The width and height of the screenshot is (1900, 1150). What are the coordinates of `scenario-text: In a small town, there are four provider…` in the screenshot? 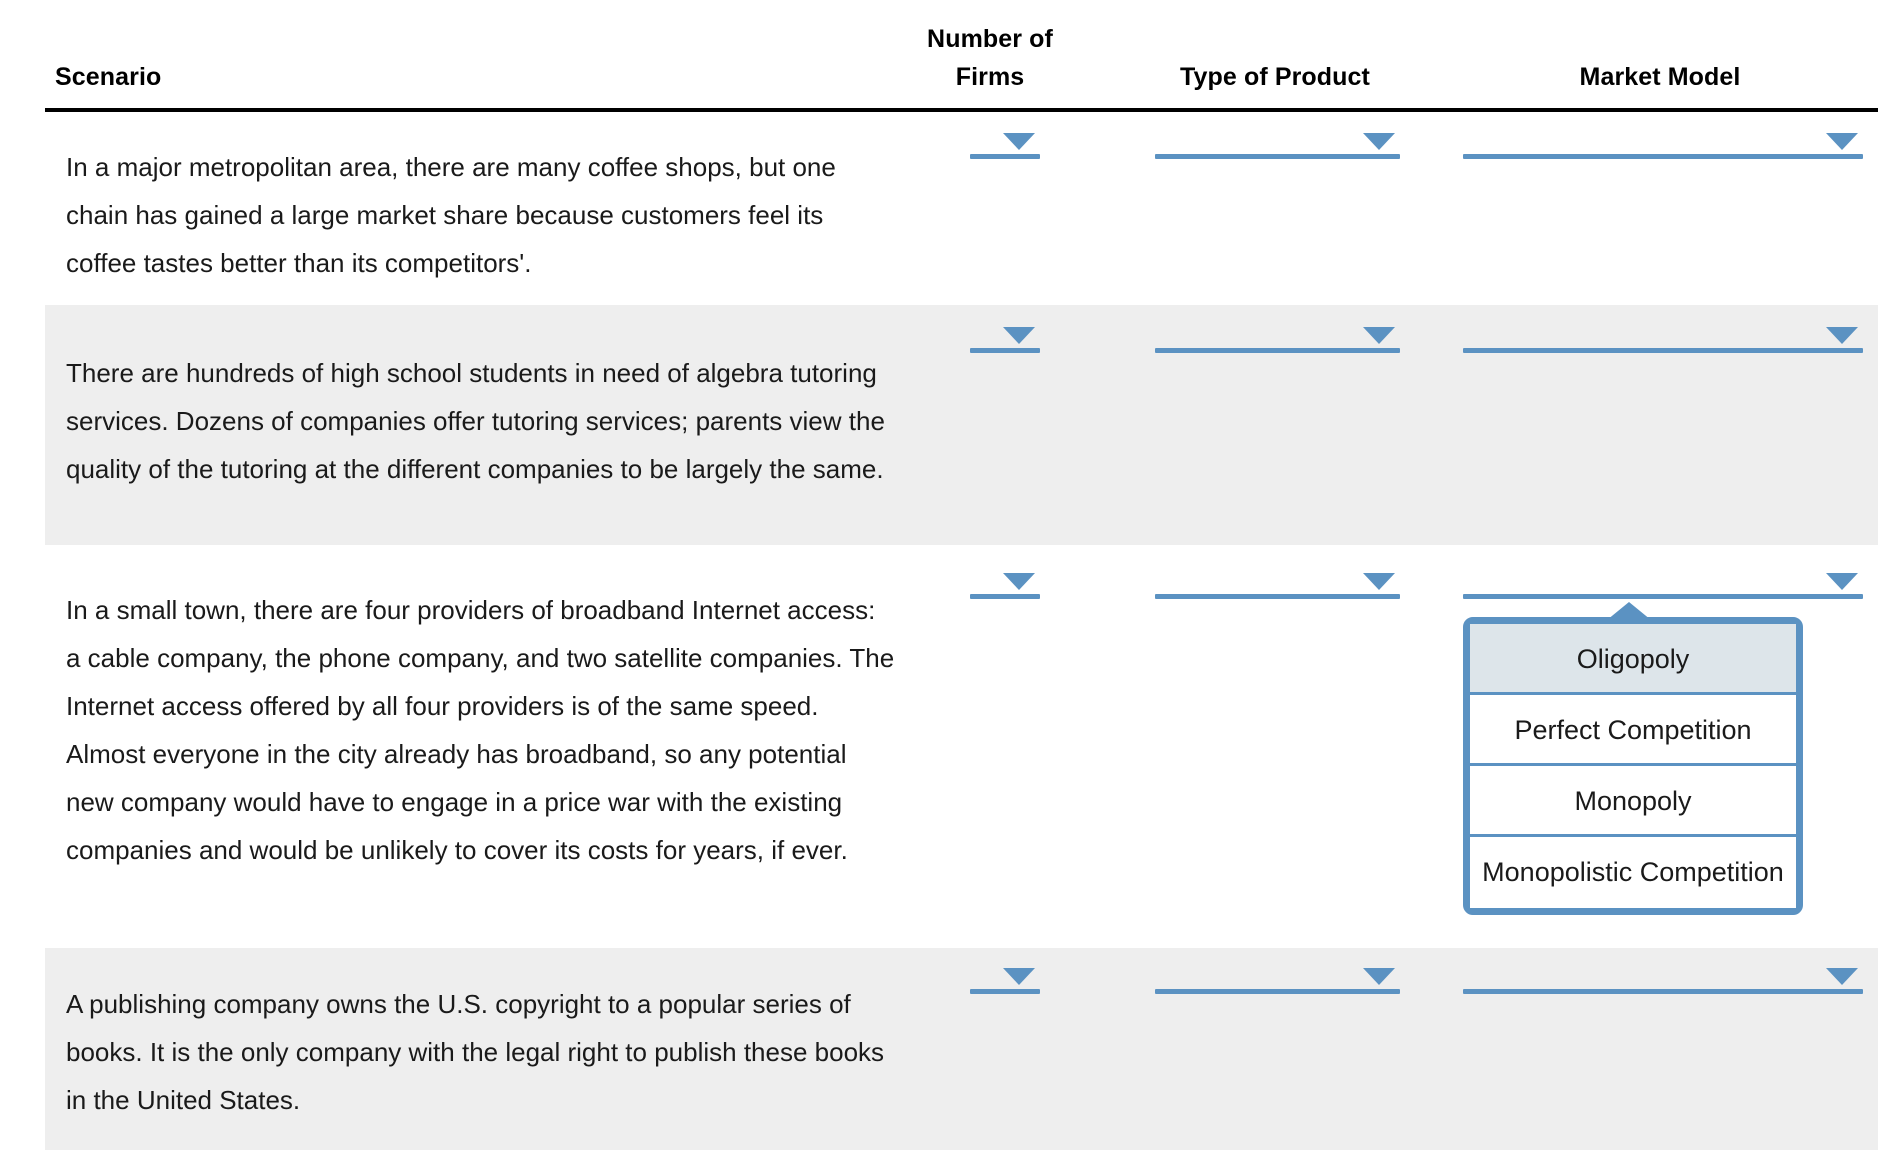 It's located at (480, 730).